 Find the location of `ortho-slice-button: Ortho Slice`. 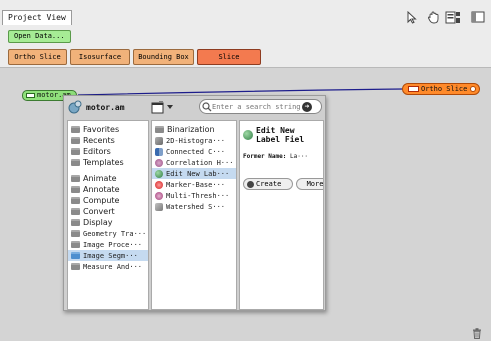

ortho-slice-button: Ortho Slice is located at coordinates (37, 57).